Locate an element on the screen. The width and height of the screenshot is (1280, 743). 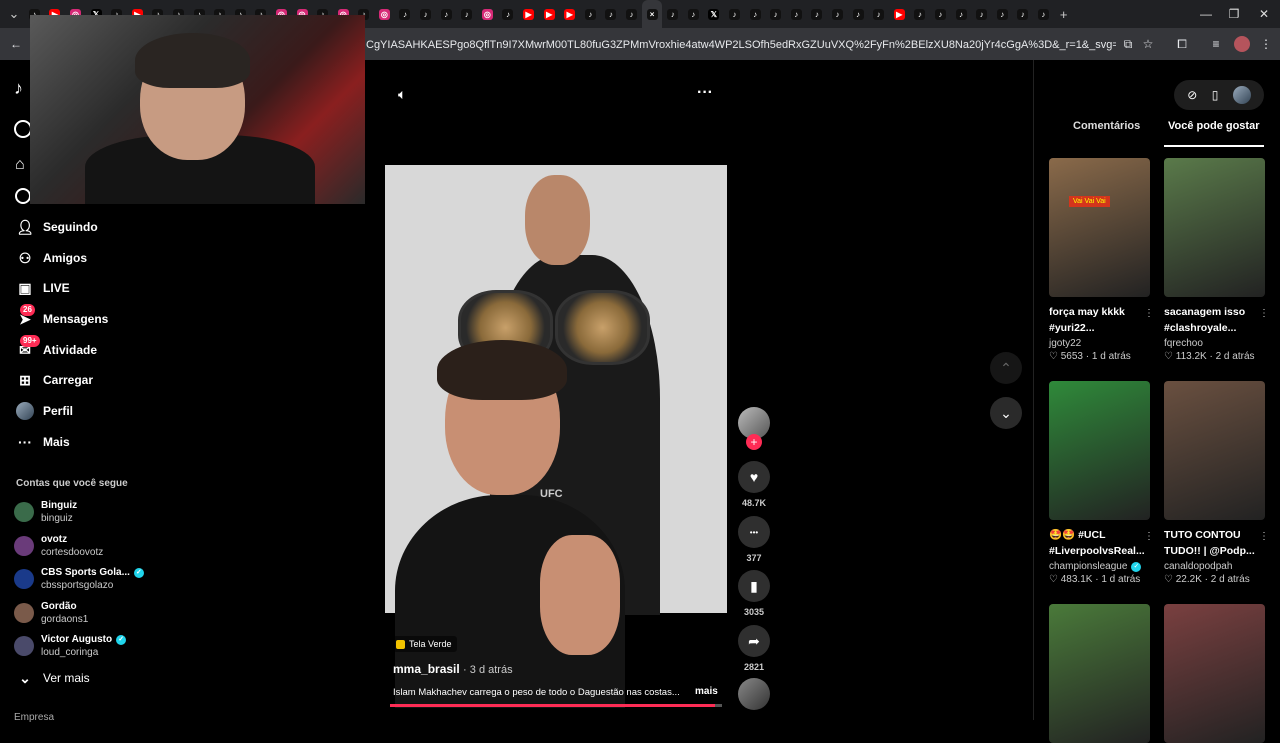
card-author: jgoty22 is located at coordinates (1065, 343).